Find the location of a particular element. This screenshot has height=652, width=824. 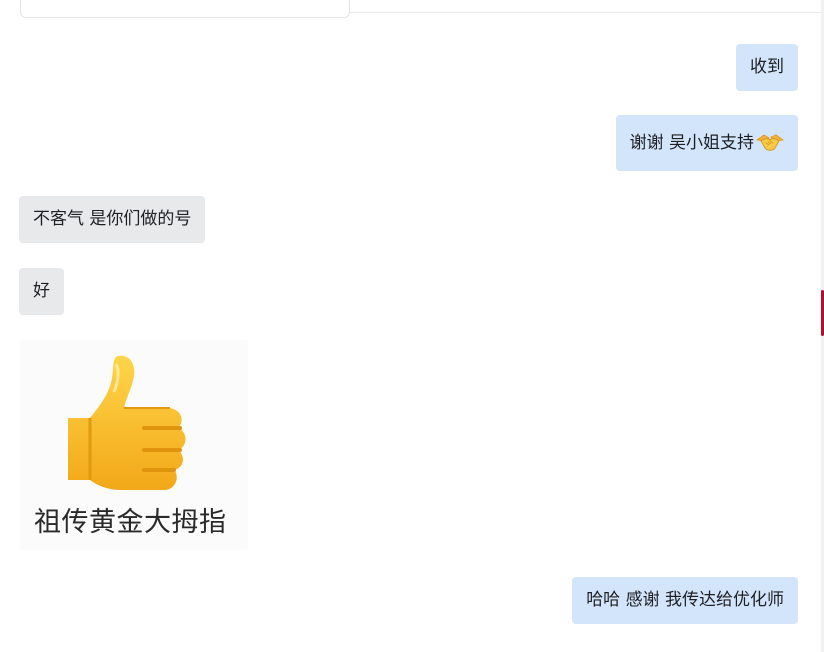

message-bubble-outgoing: 哈哈 感谢 我传达给优化师 is located at coordinates (685, 600).